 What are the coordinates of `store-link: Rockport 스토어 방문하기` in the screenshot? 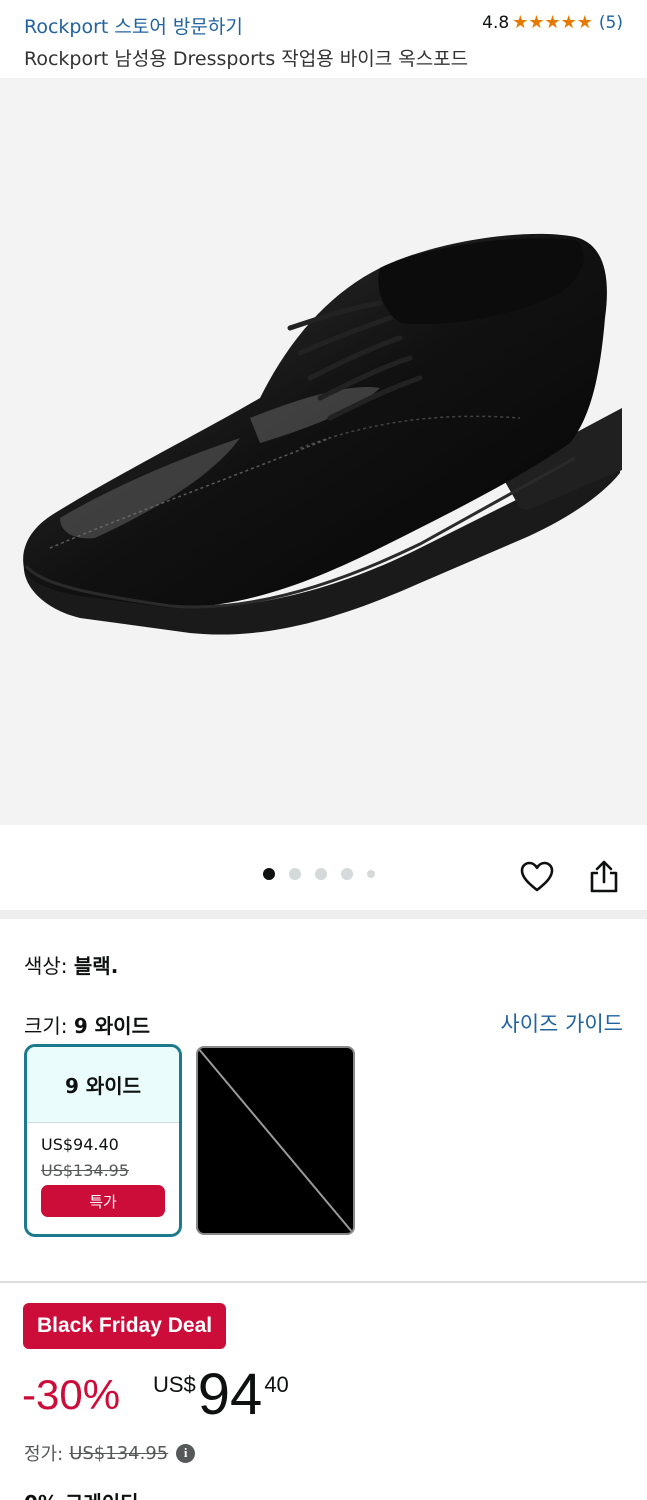 It's located at (133, 25).